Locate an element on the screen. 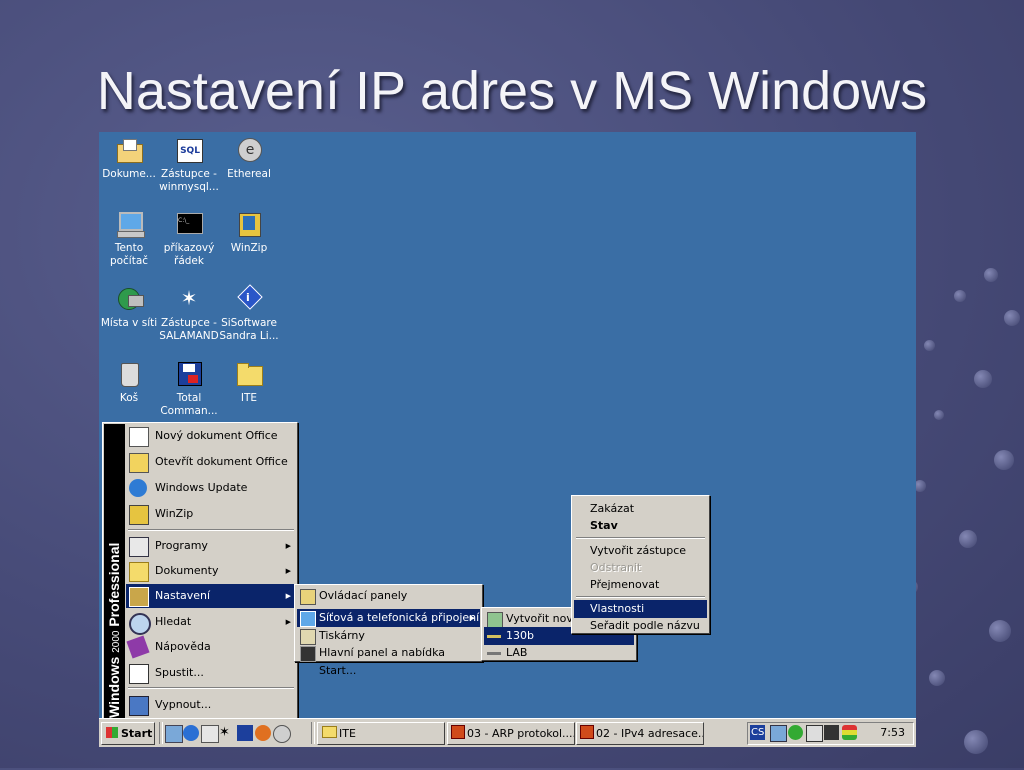  traffic-light-icon is located at coordinates (849, 732).